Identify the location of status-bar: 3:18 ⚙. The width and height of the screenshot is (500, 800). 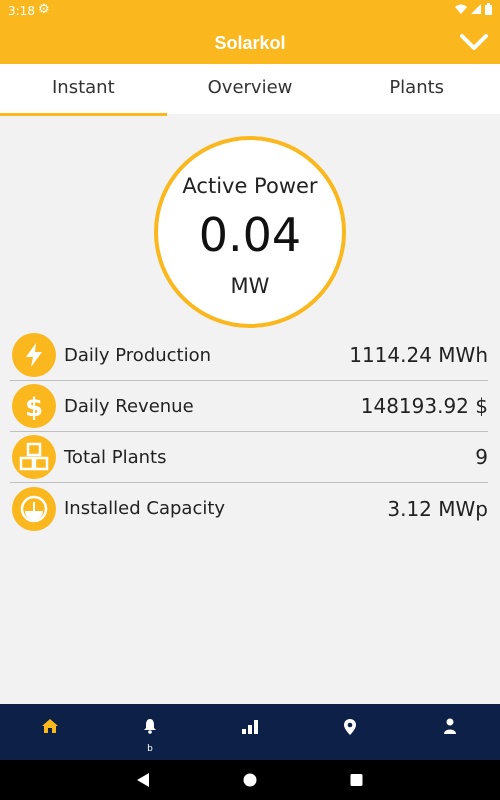
(250, 11).